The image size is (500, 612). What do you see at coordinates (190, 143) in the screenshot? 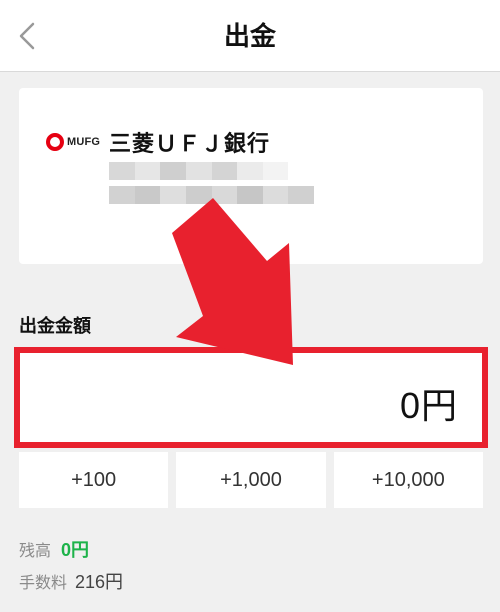
I see `bank-name: 三菱ＵＦＪ銀行` at bounding box center [190, 143].